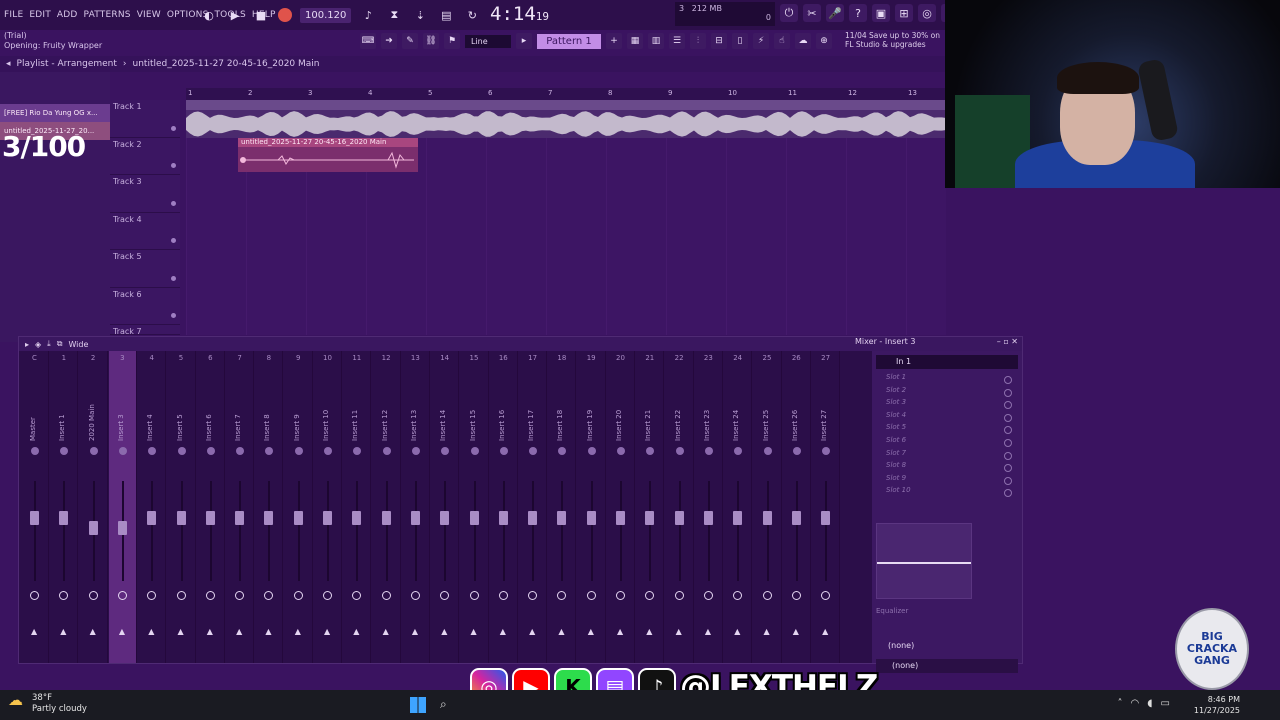  Describe the element at coordinates (947, 417) in the screenshot. I see `effect-slot: Slot 4` at that location.